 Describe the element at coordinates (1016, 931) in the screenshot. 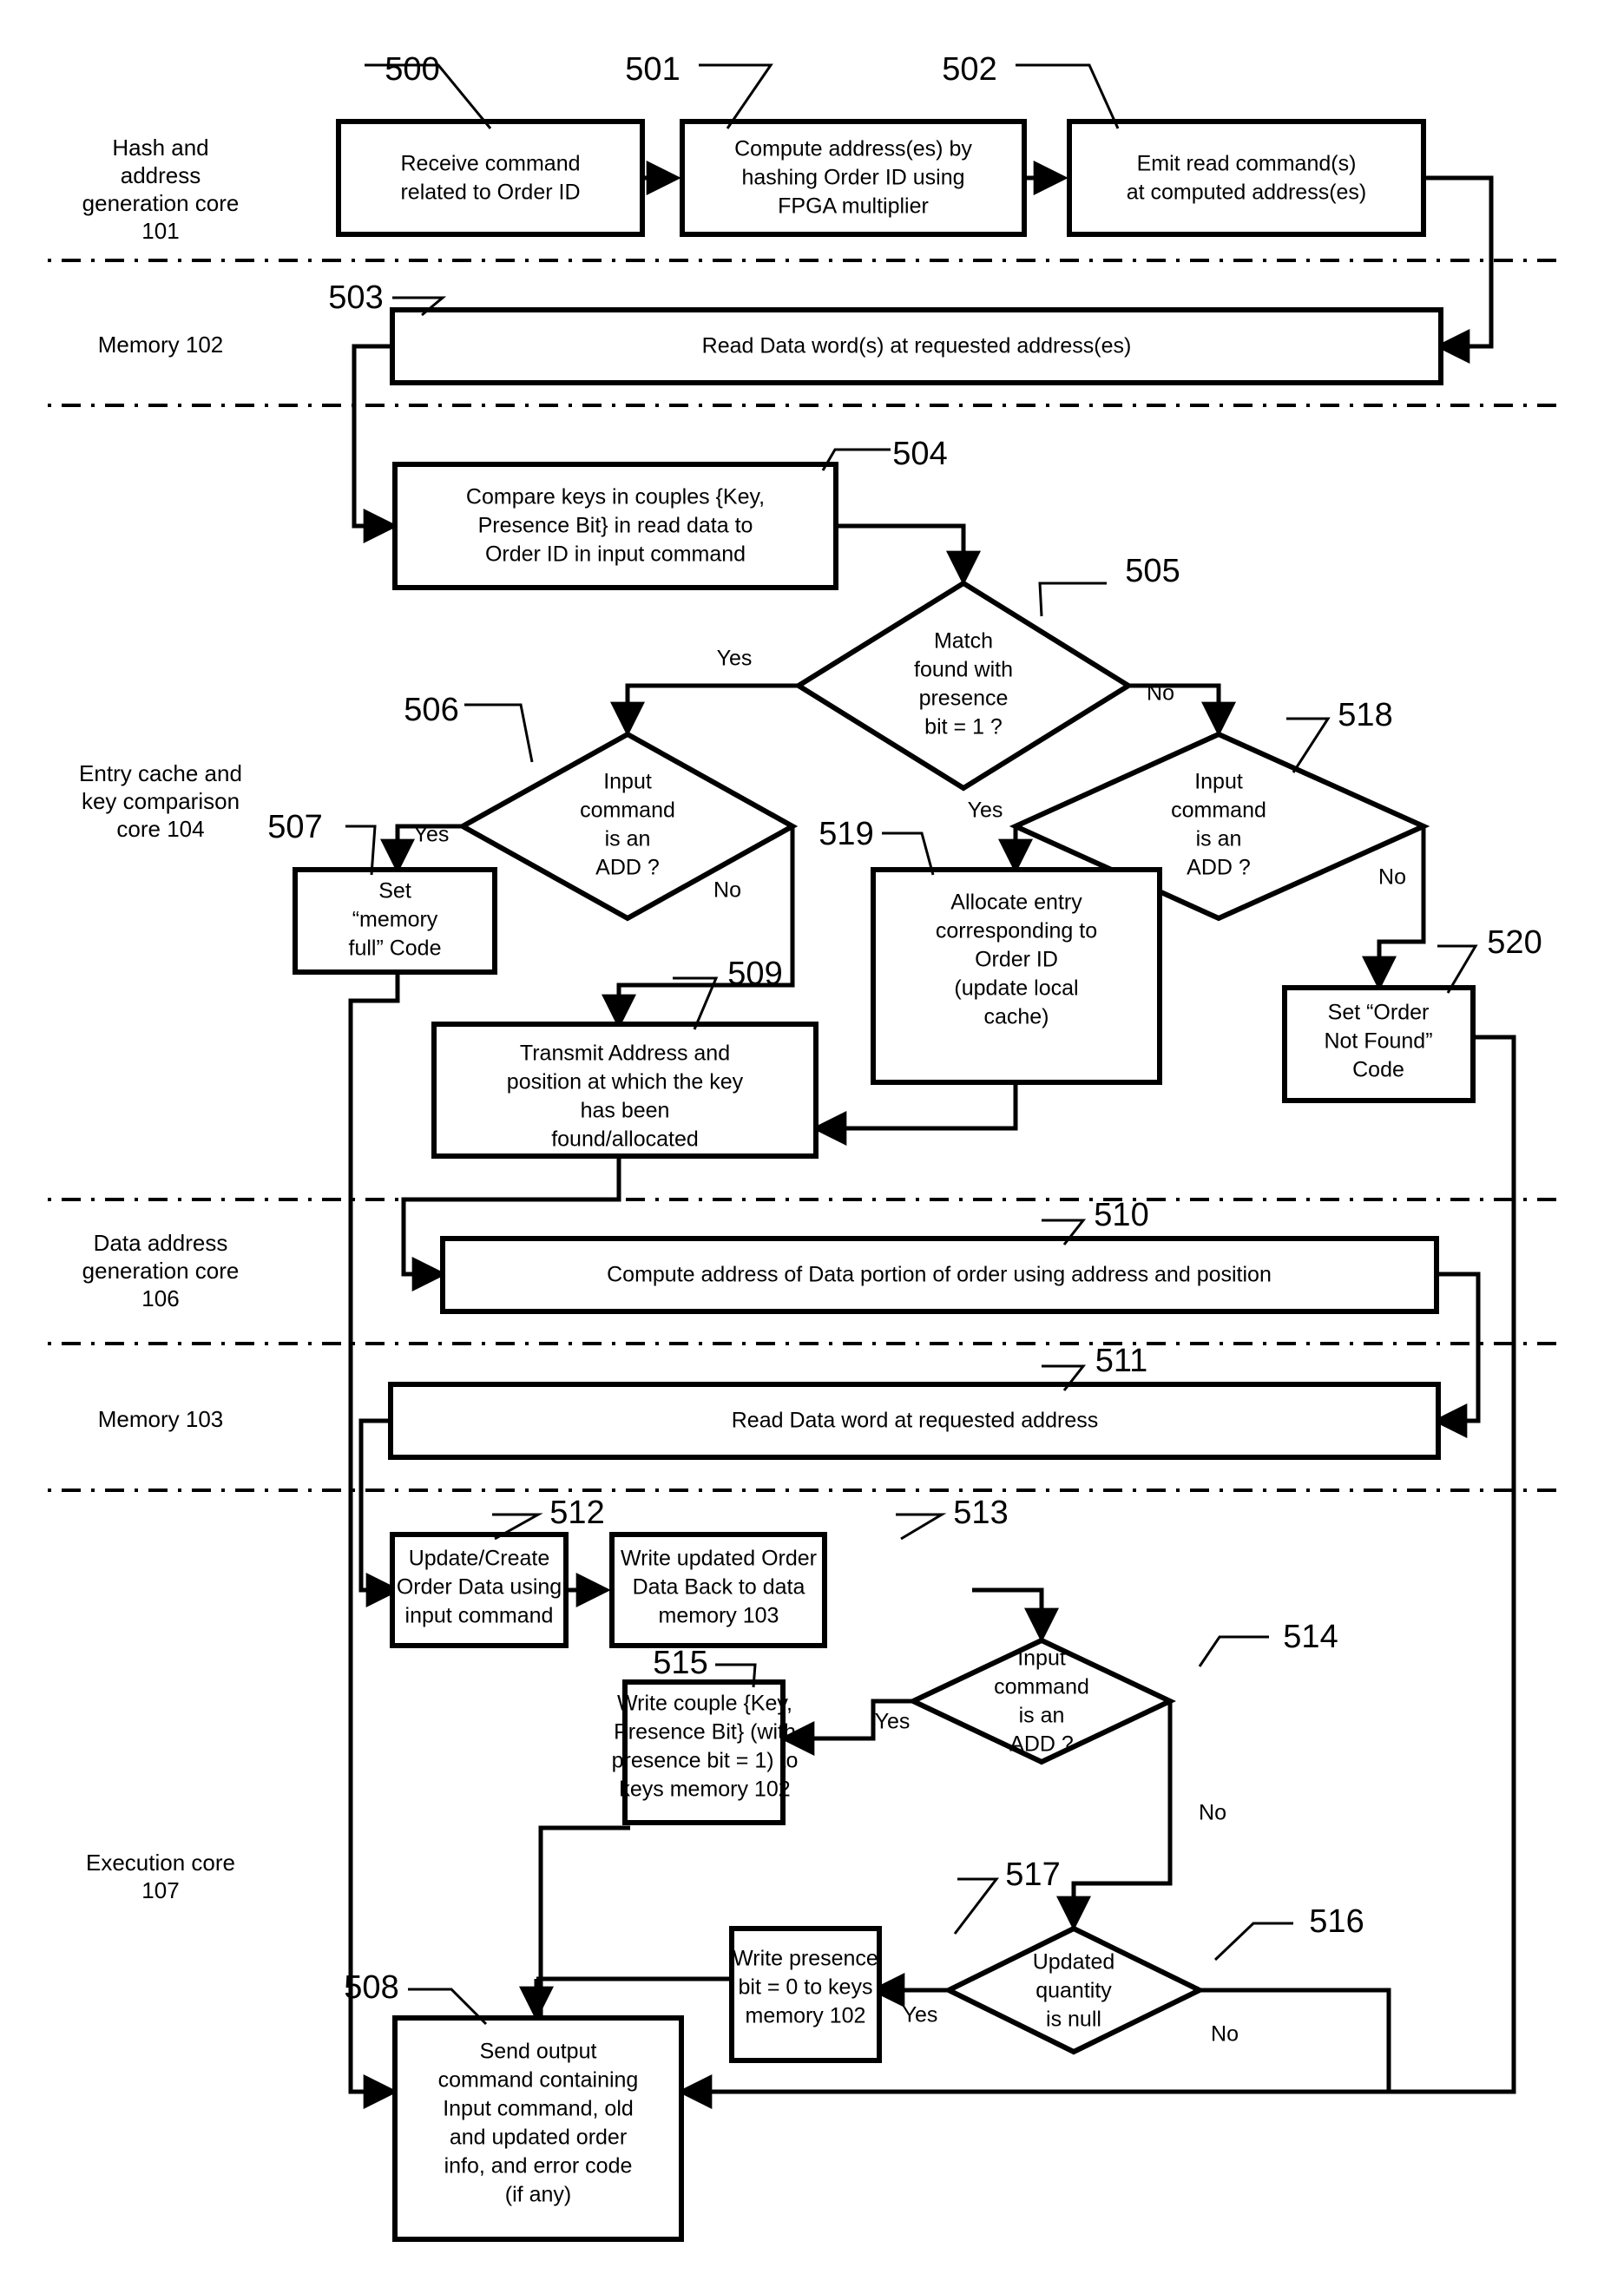

I see `node-519-line-1: corresponding to` at that location.